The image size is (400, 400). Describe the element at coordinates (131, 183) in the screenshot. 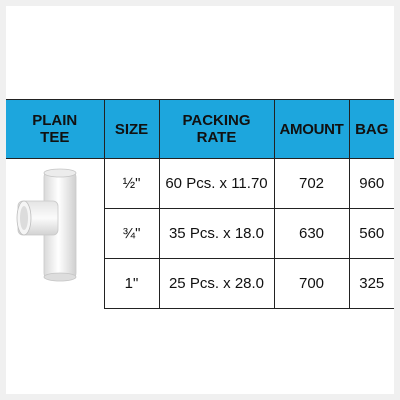

I see `cell-size: ½"` at that location.